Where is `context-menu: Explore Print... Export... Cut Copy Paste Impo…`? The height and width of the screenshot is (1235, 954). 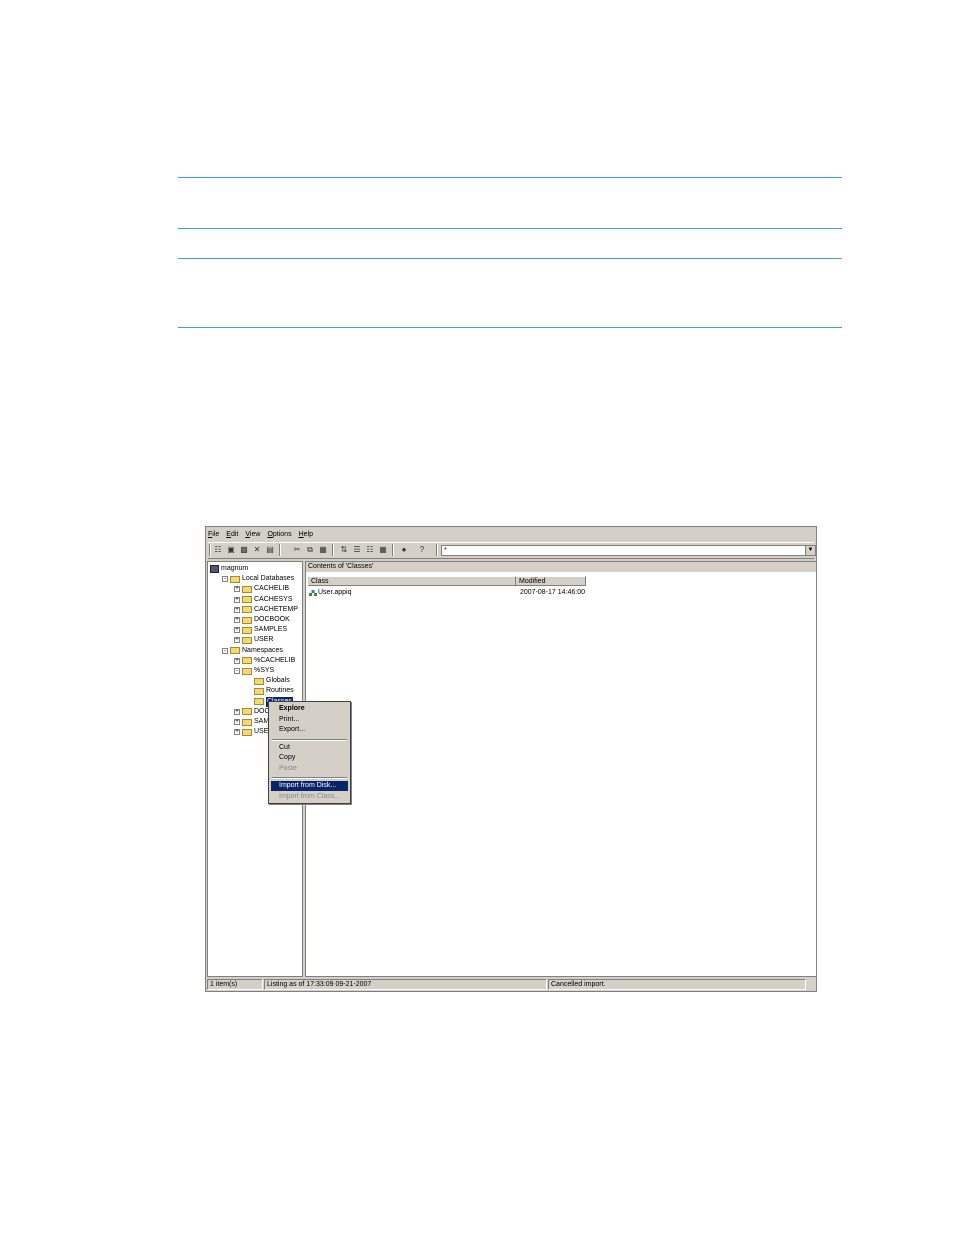 context-menu: Explore Print... Export... Cut Copy Paste Impo… is located at coordinates (309, 752).